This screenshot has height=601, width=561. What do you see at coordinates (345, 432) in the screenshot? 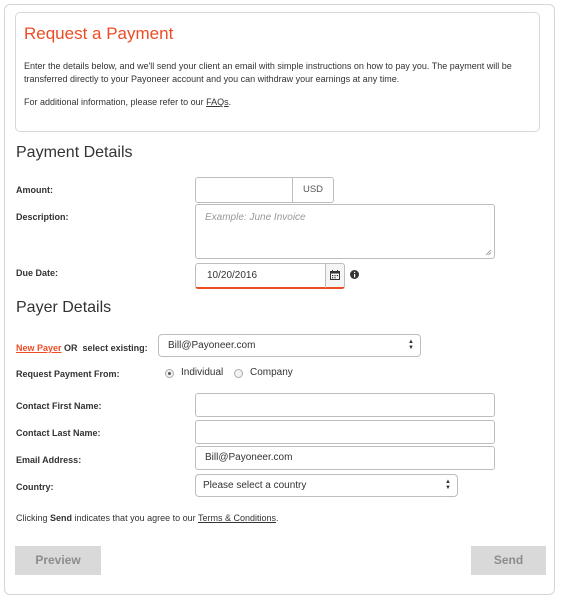
I see `last-name-input` at bounding box center [345, 432].